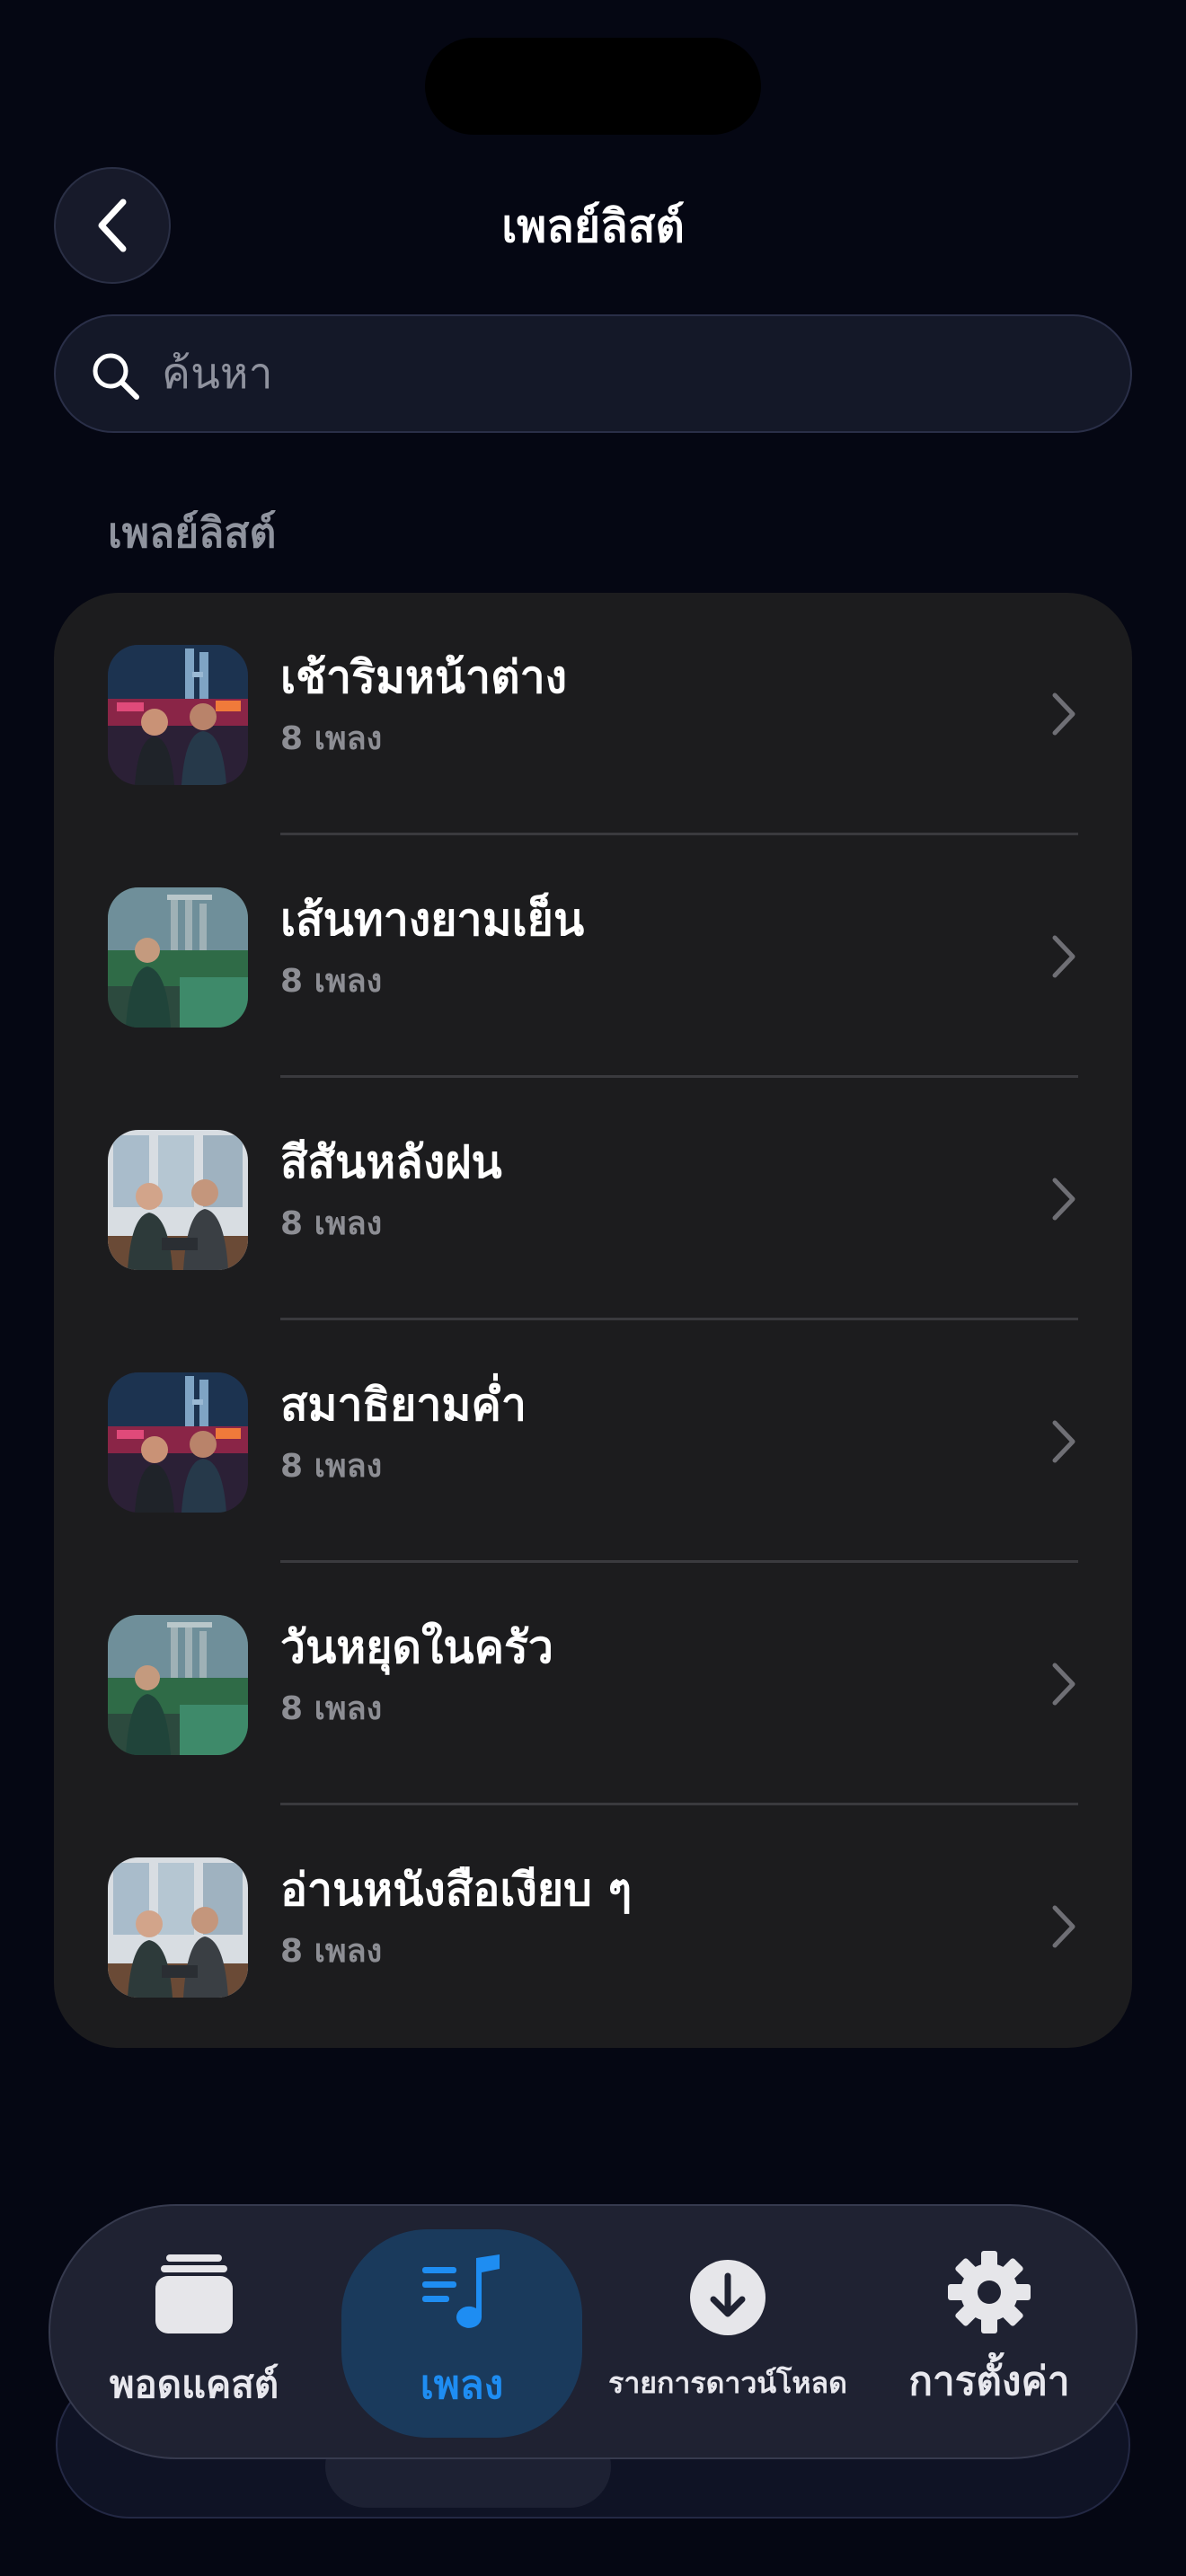  What do you see at coordinates (194, 2293) in the screenshot?
I see `podcast-stack-icon` at bounding box center [194, 2293].